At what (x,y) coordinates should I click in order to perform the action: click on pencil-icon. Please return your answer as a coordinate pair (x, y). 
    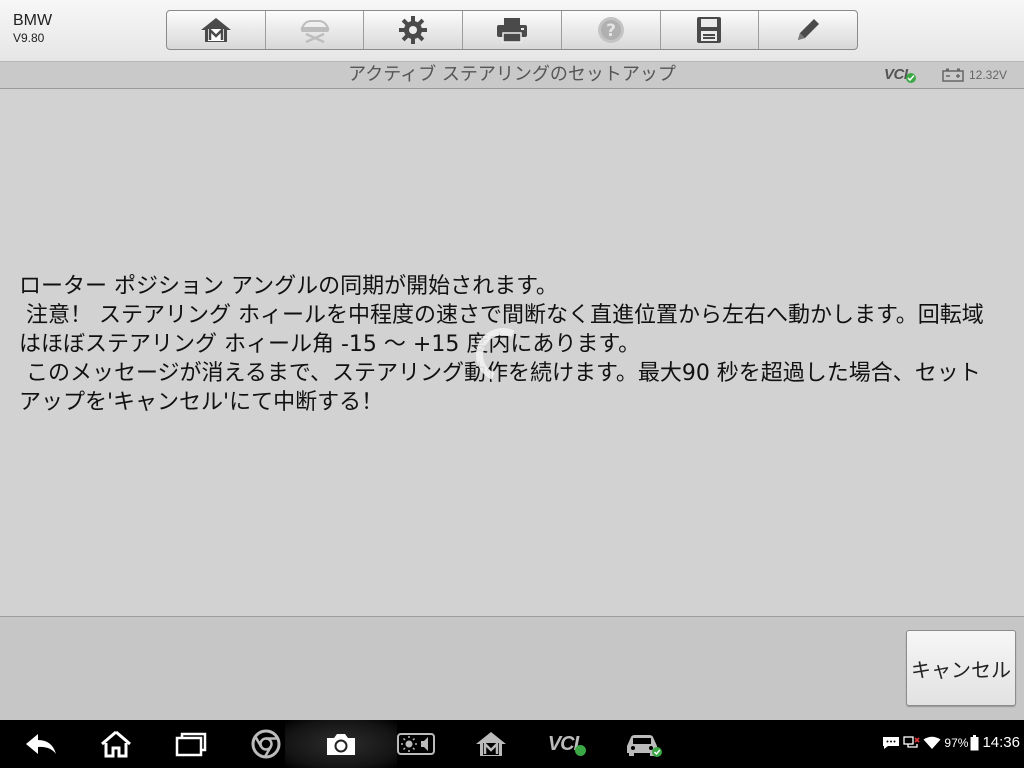
    Looking at the image, I should click on (809, 29).